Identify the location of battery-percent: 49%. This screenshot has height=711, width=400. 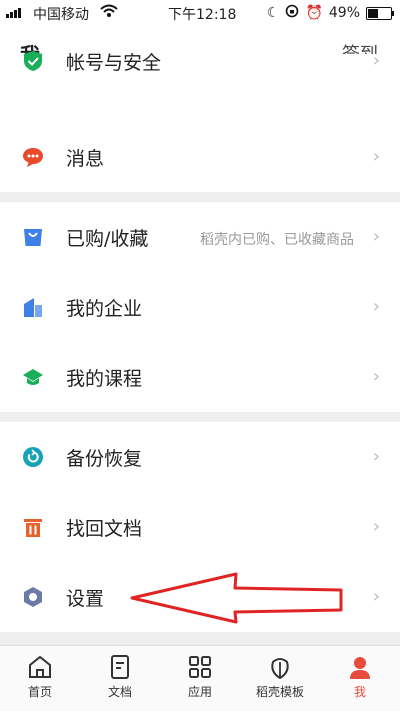
(344, 13).